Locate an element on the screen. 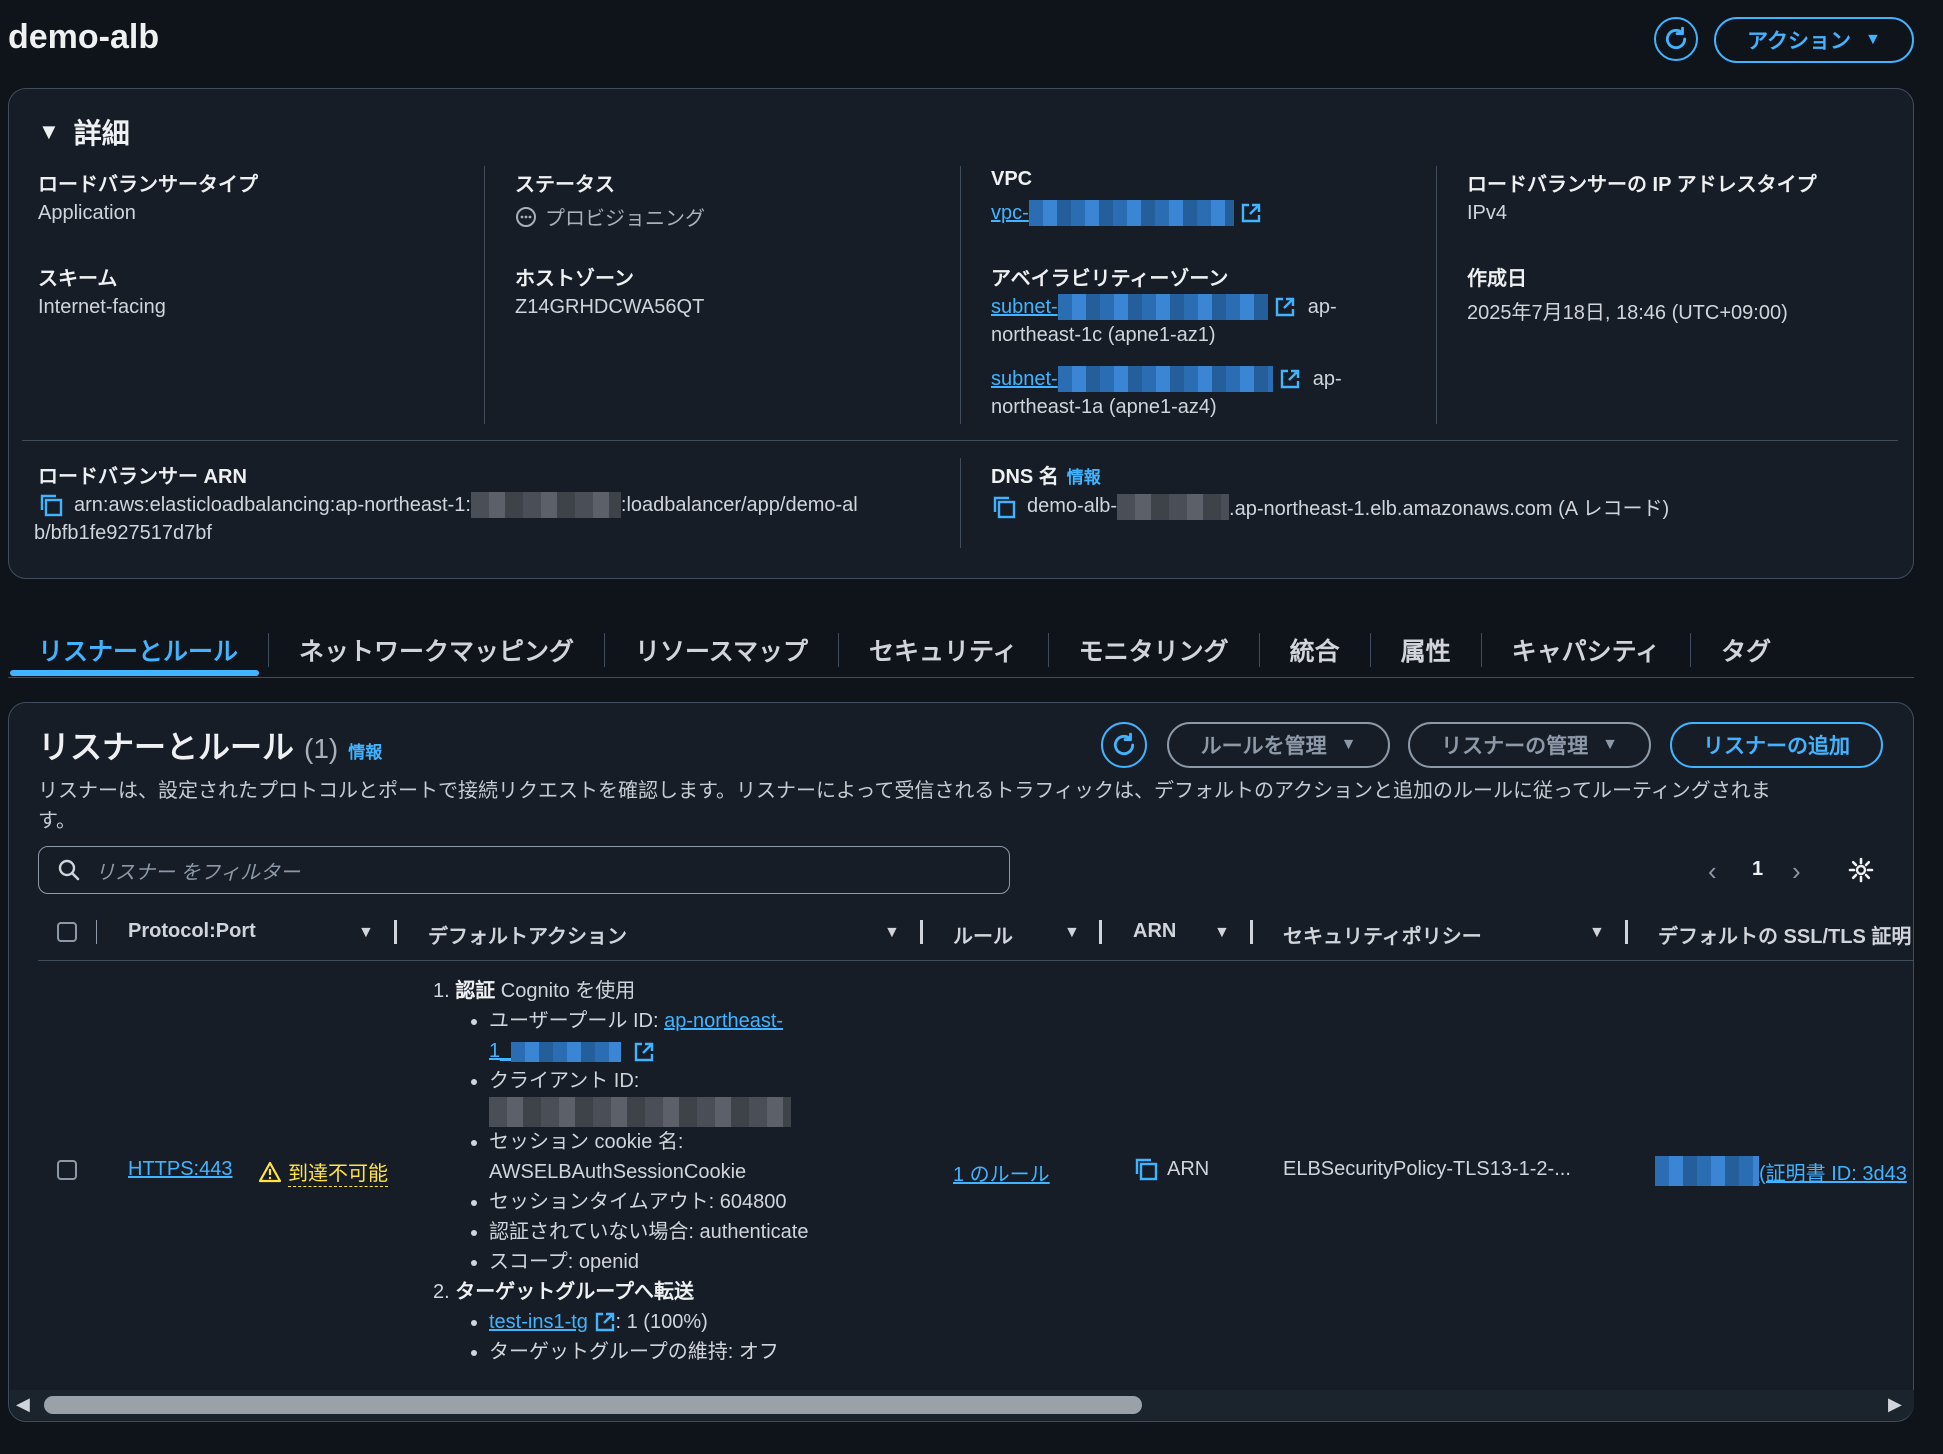 This screenshot has width=1943, height=1454. scroll-left-icon: ◀ is located at coordinates (23, 1404).